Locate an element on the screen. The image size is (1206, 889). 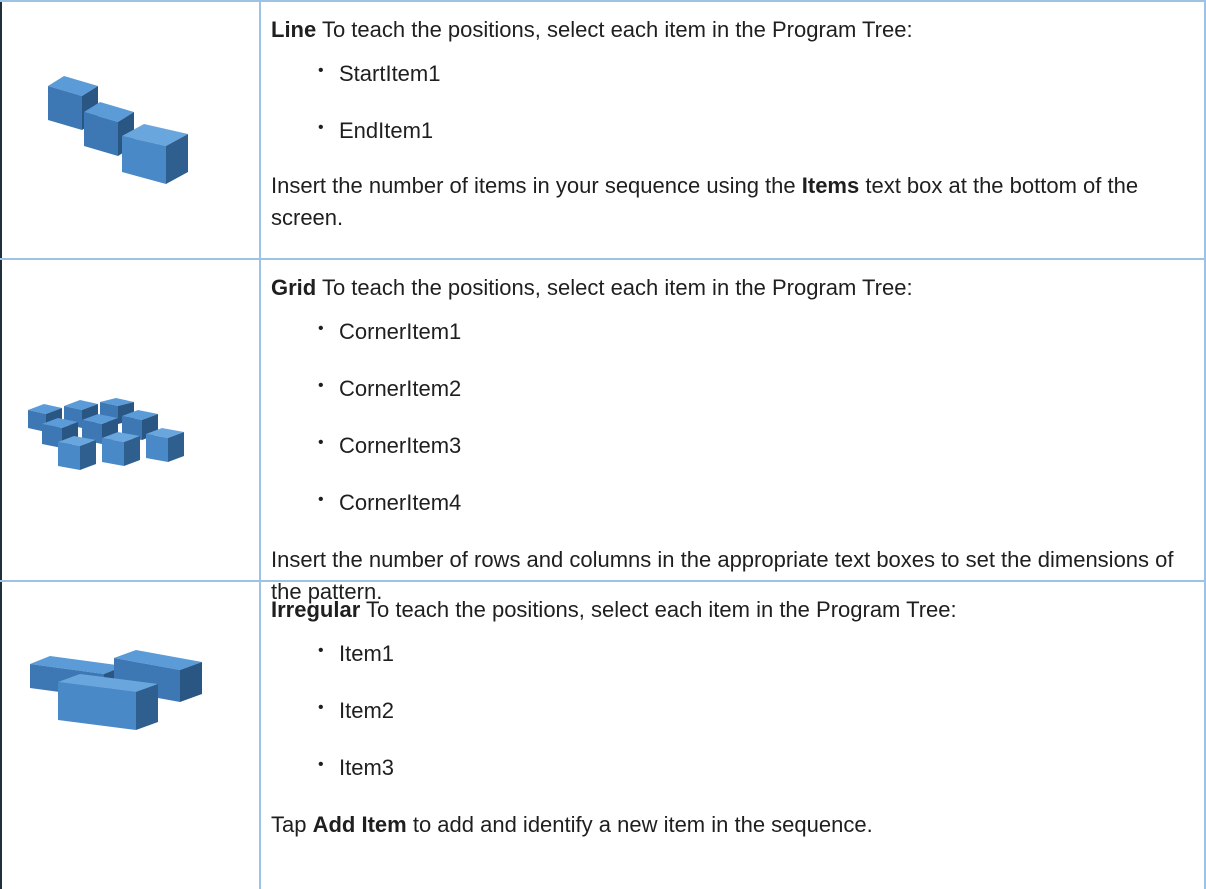
list-item: • Item2 is located at coordinates (731, 711).